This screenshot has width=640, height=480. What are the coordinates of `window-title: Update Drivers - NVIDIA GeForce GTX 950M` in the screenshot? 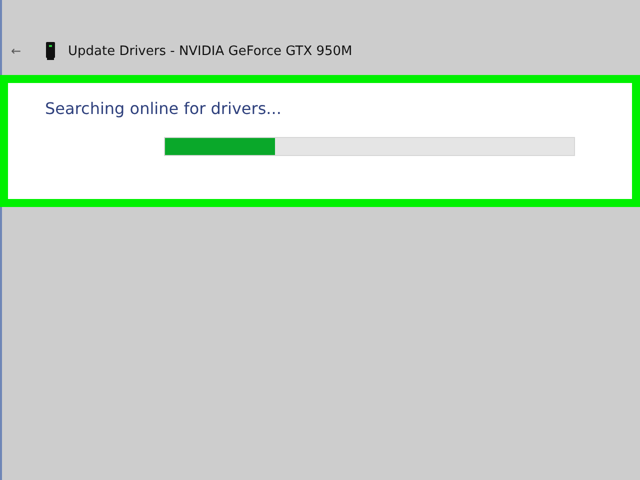 It's located at (210, 51).